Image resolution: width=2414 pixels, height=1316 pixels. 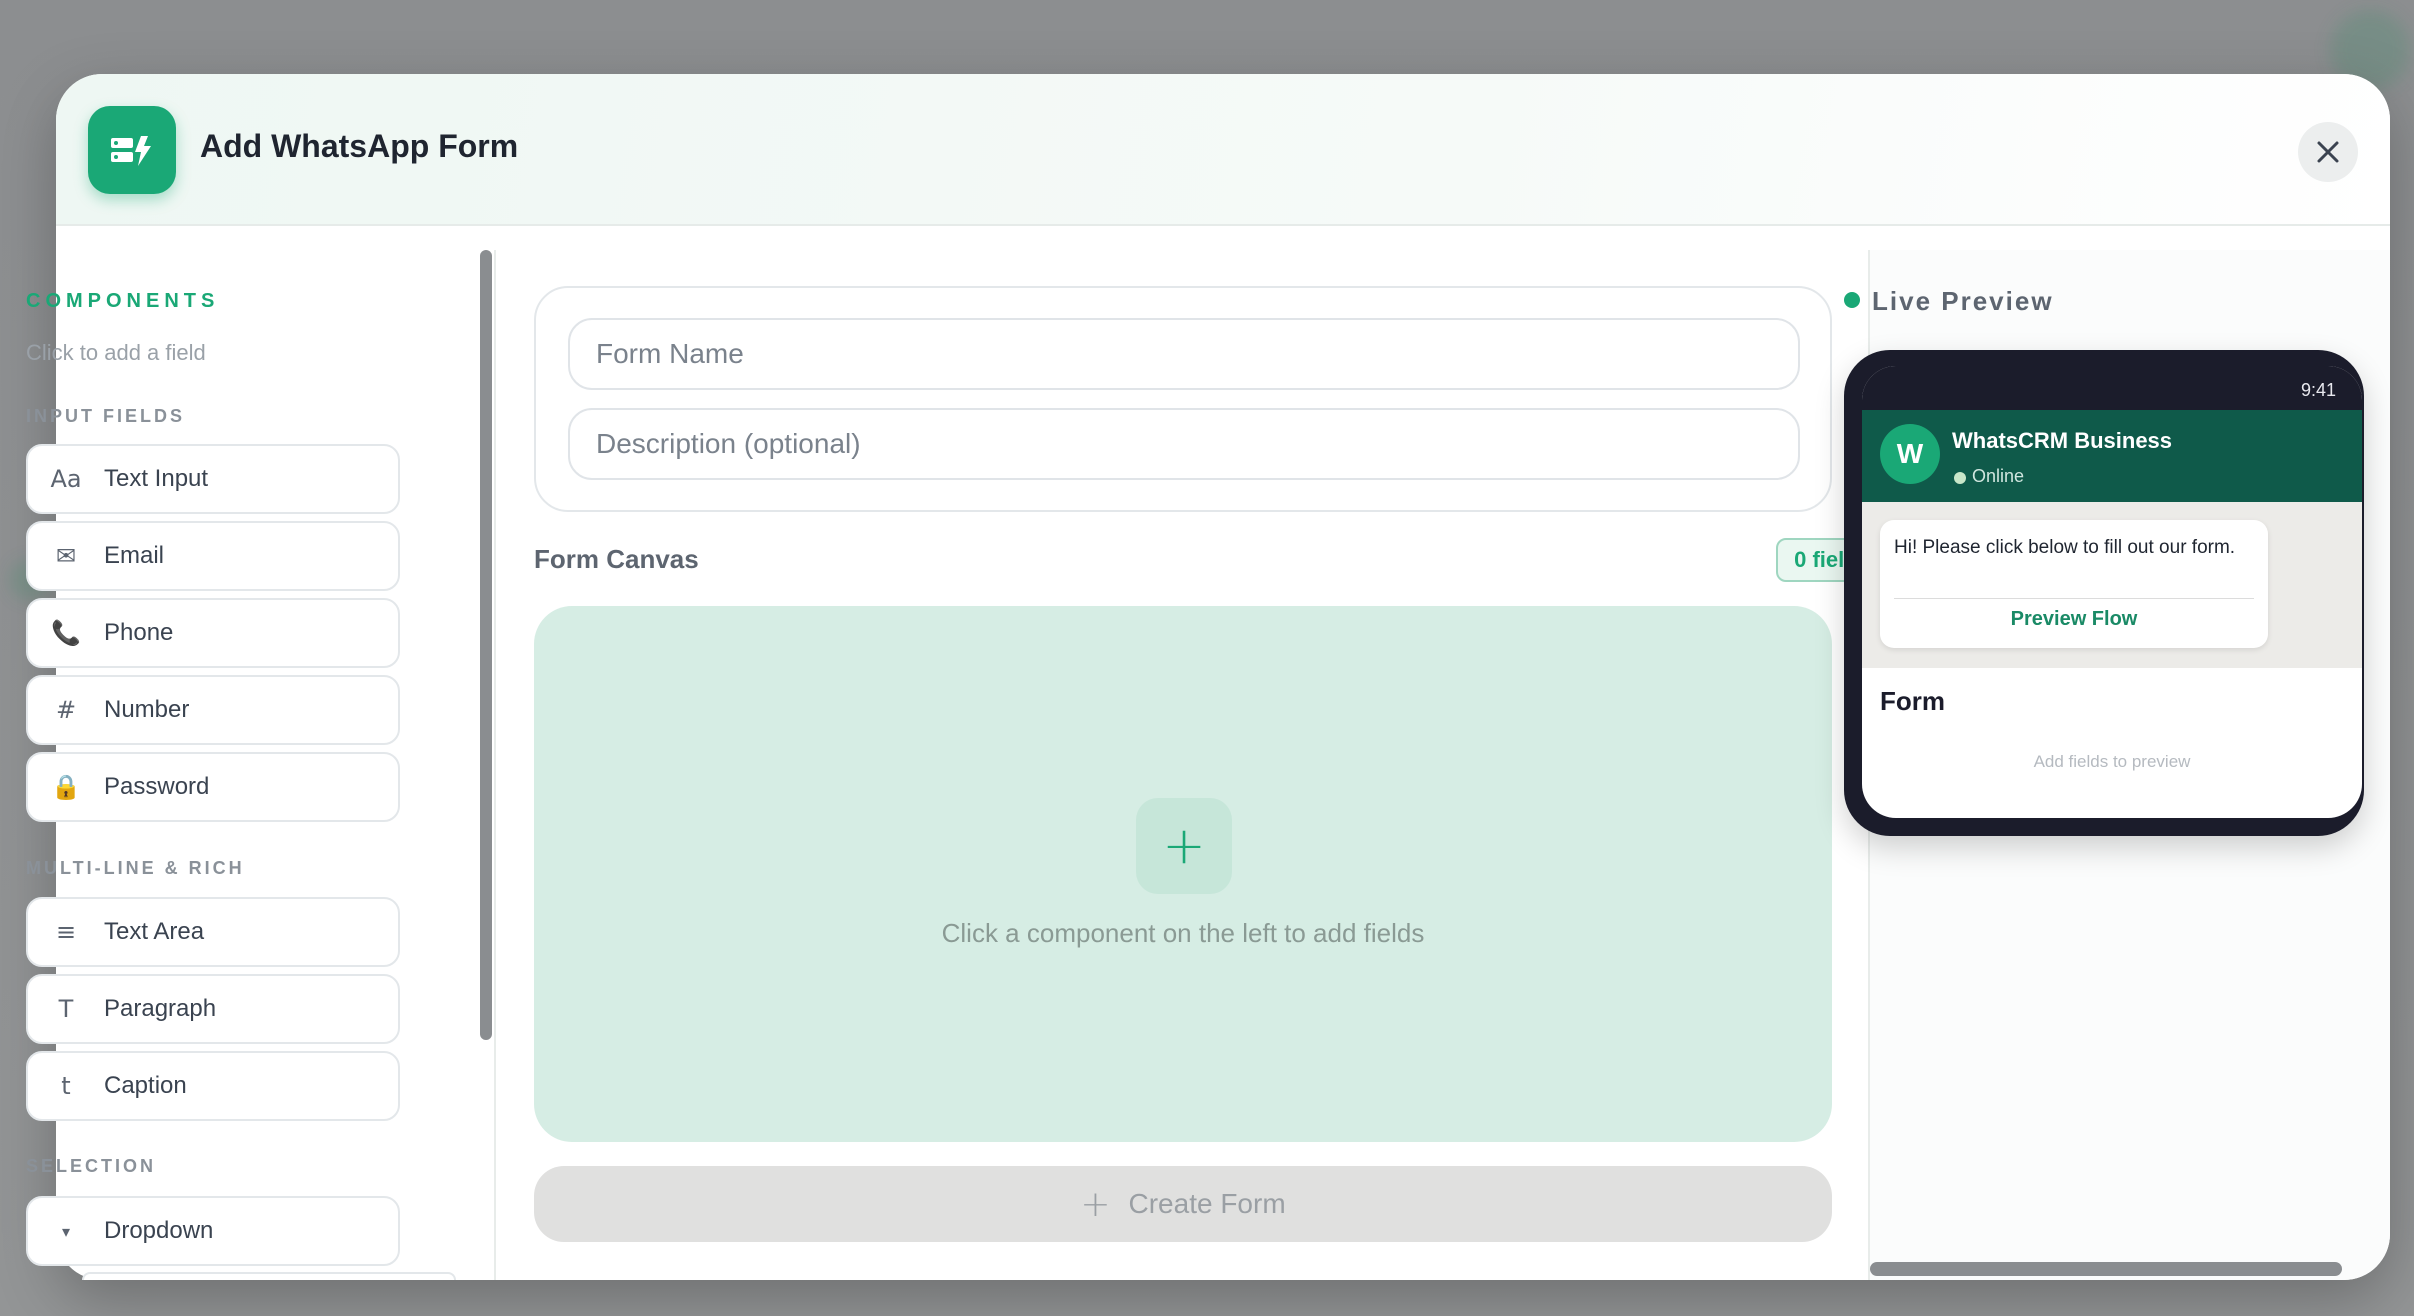 I want to click on component-label: Text Area, so click(x=154, y=931).